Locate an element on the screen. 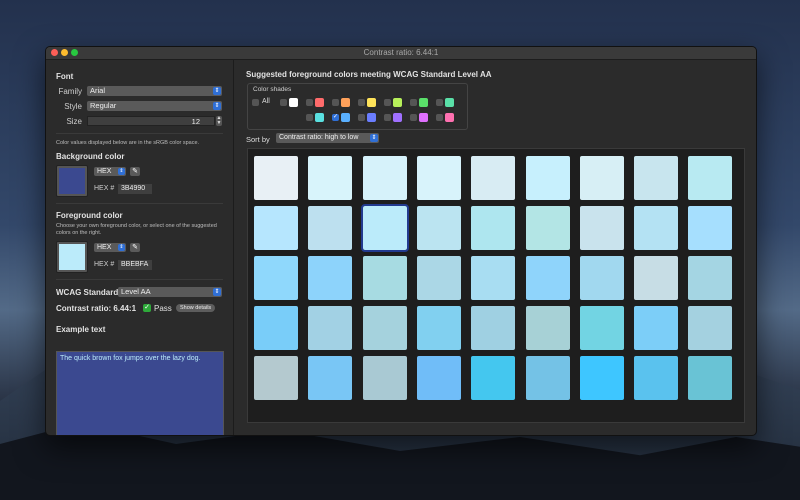 The height and width of the screenshot is (500, 800). foreground-color-well is located at coordinates (72, 257).